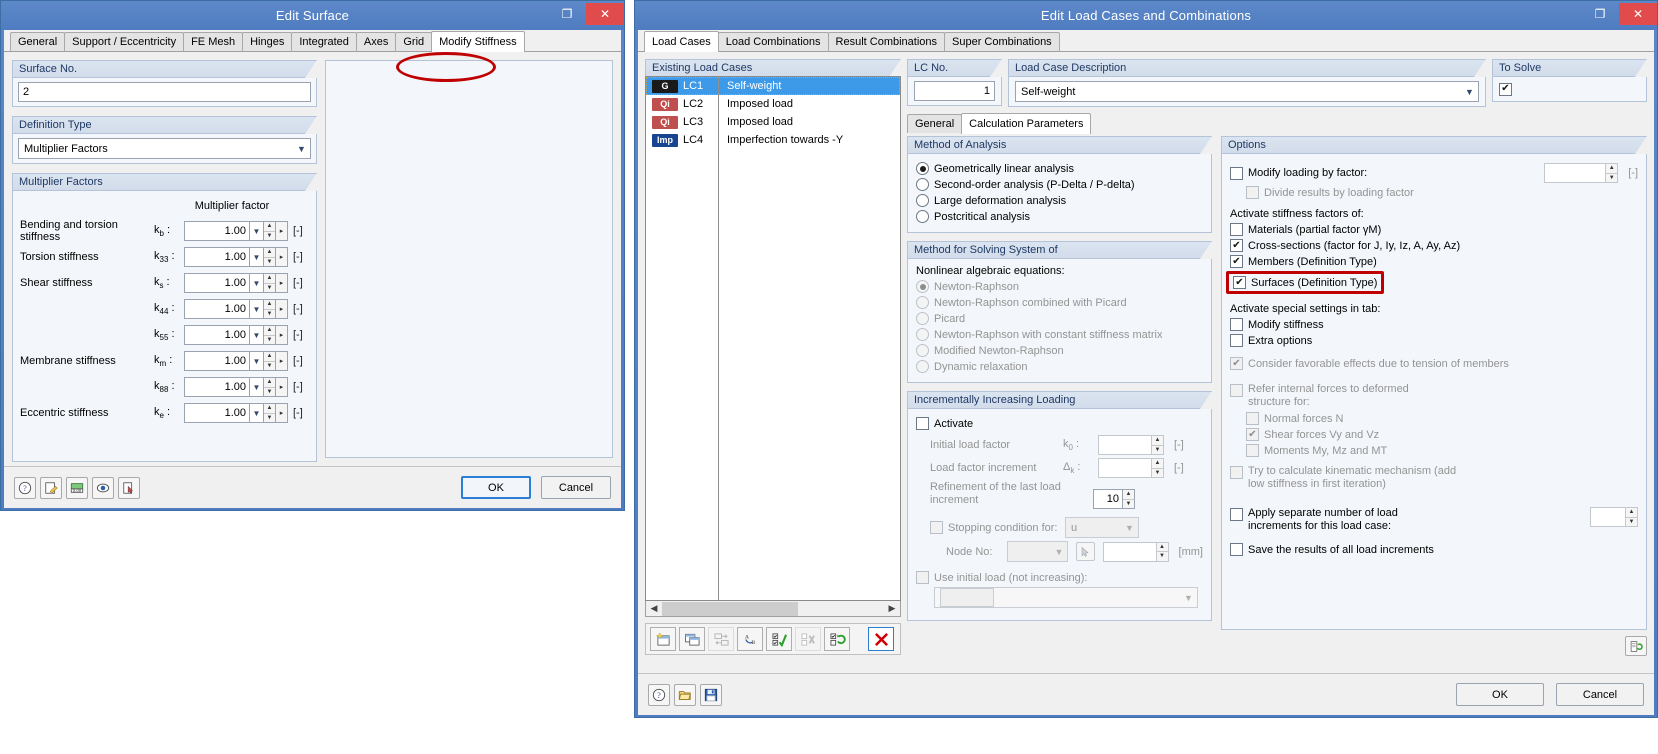 This screenshot has width=1658, height=754. I want to click on surface-no-input: 2, so click(164, 92).